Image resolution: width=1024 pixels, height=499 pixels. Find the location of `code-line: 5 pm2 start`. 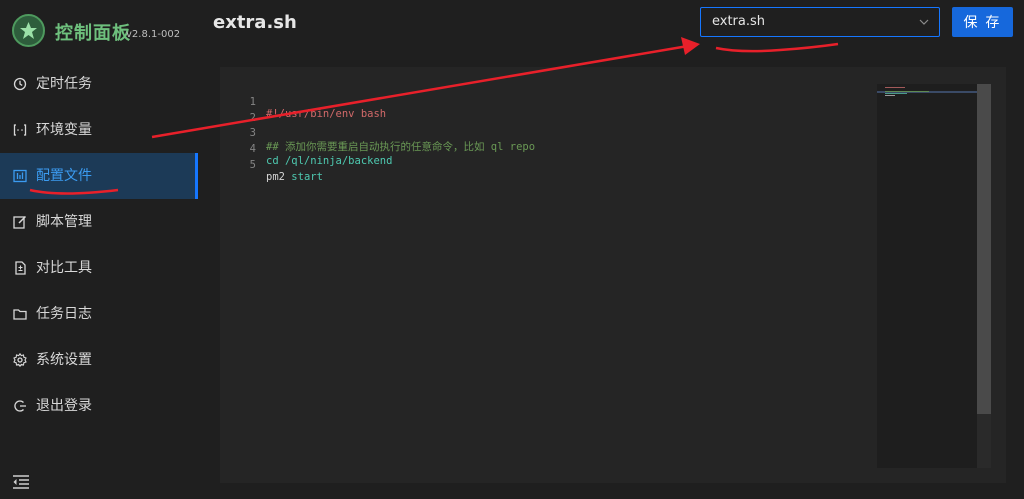

code-line: 5 pm2 start is located at coordinates (540, 165).